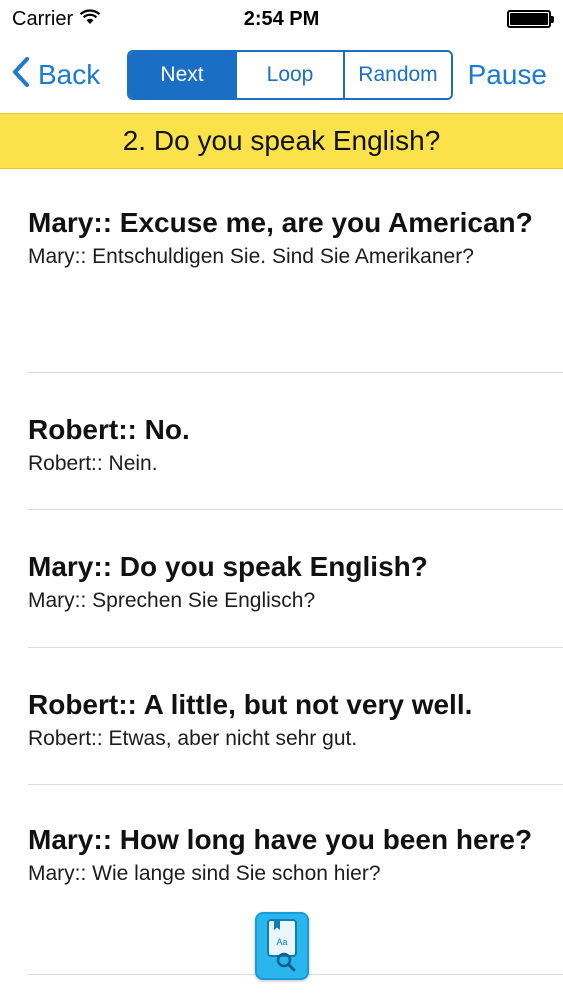 The width and height of the screenshot is (563, 1000). I want to click on dialog-row: Robert:: No. Robert:: Nein., so click(281, 441).